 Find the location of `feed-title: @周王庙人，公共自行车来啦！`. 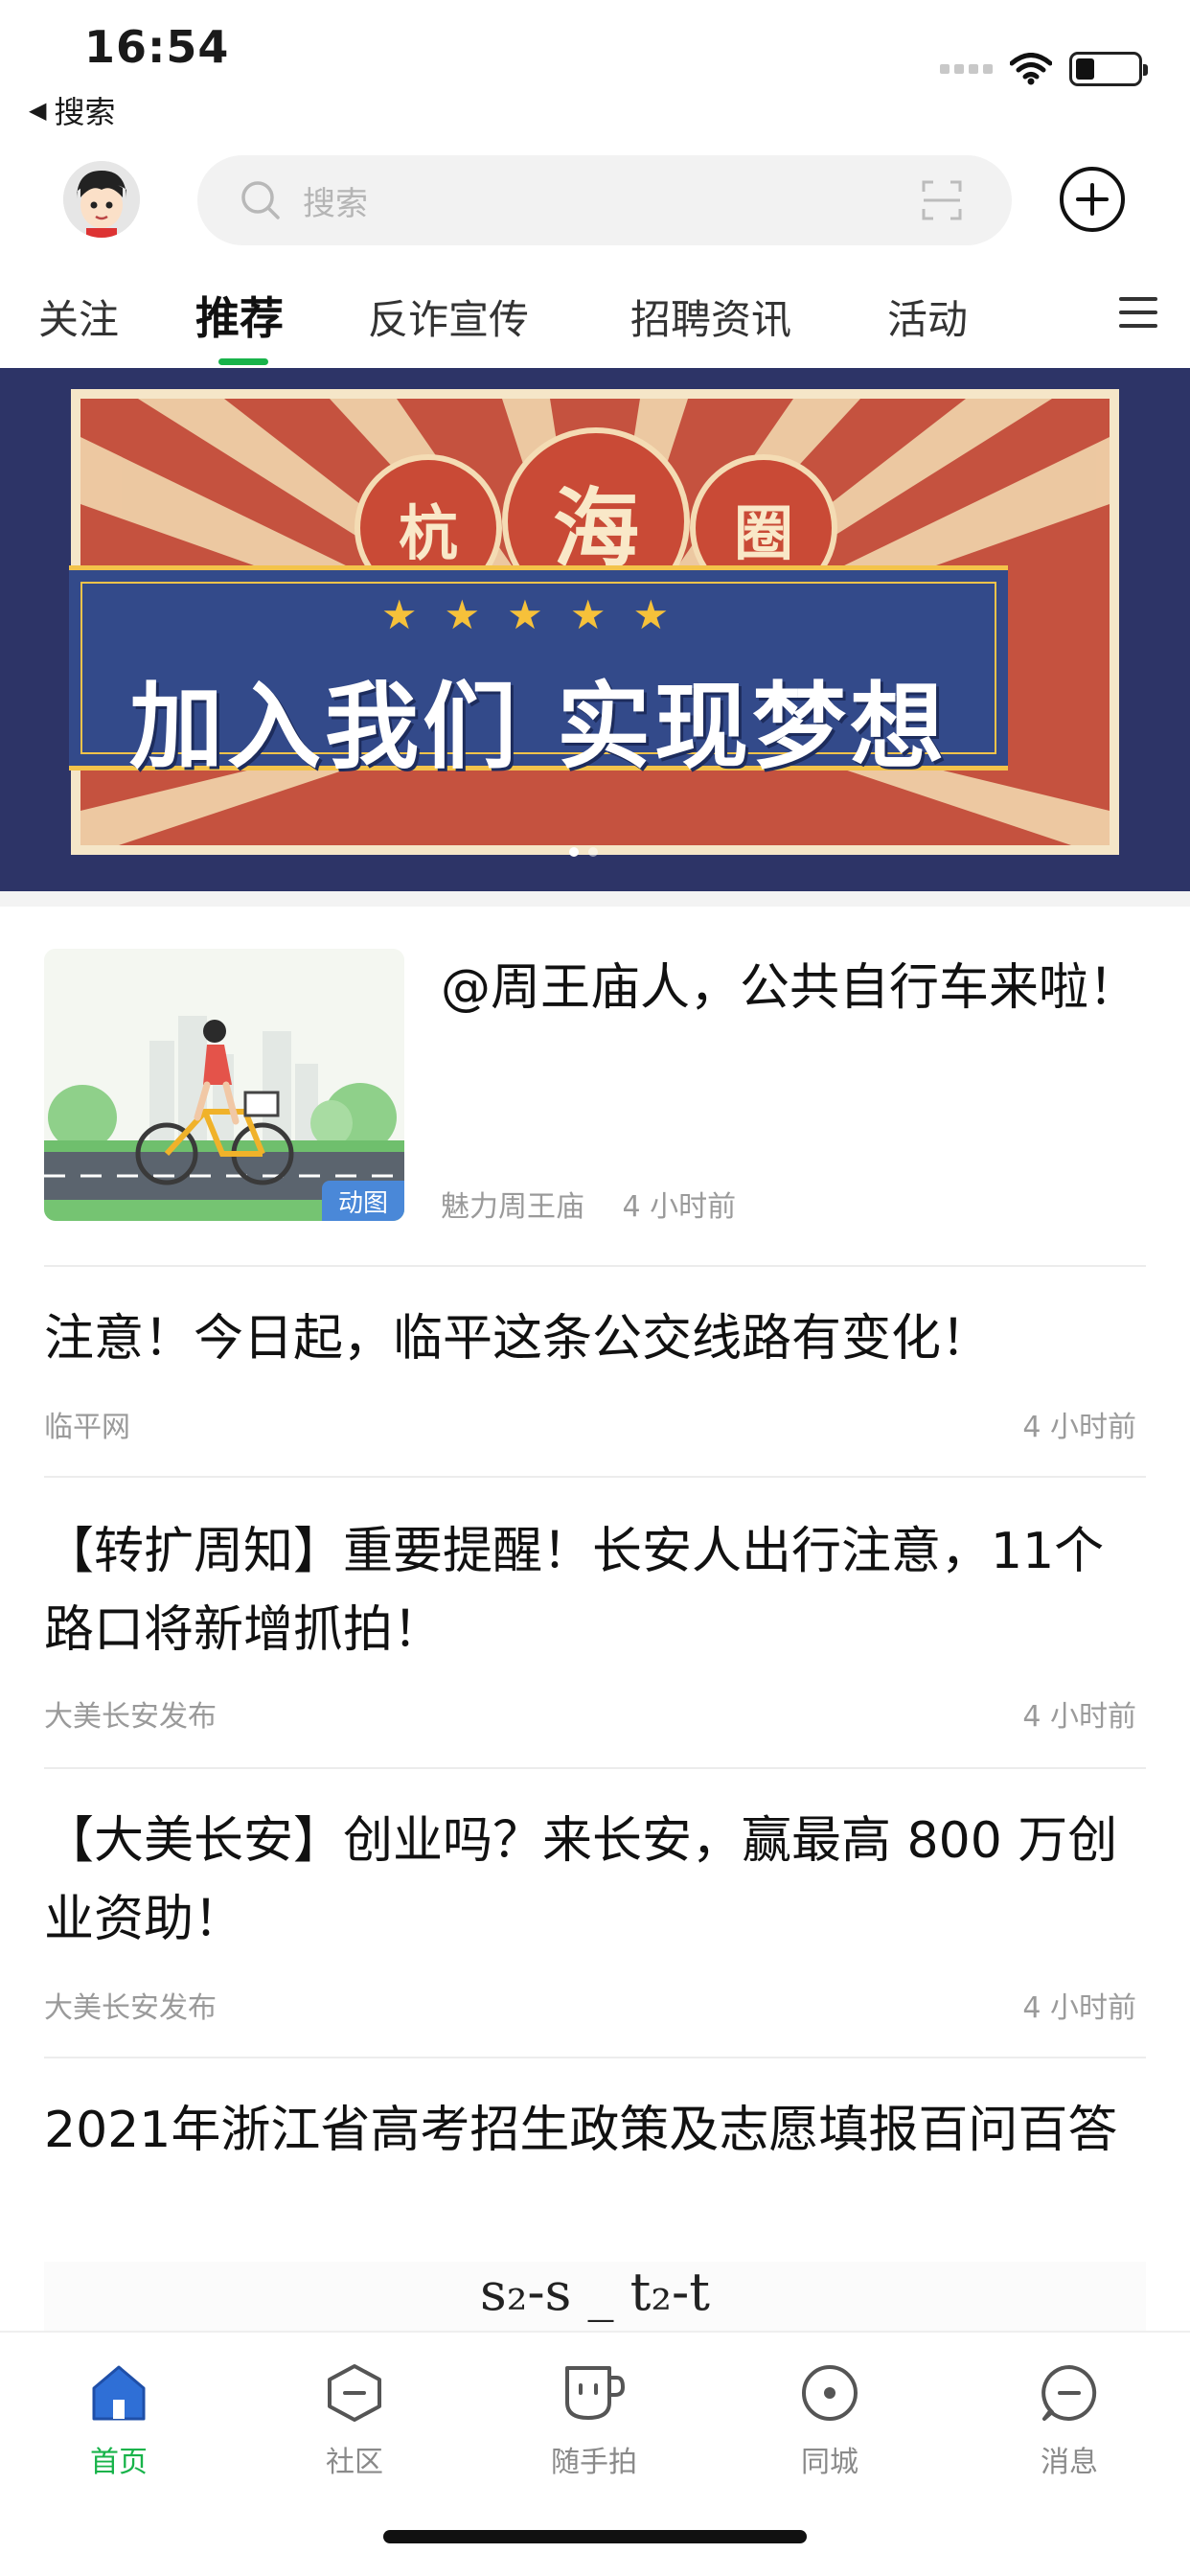

feed-title: @周王庙人，公共自行车来啦！ is located at coordinates (794, 988).